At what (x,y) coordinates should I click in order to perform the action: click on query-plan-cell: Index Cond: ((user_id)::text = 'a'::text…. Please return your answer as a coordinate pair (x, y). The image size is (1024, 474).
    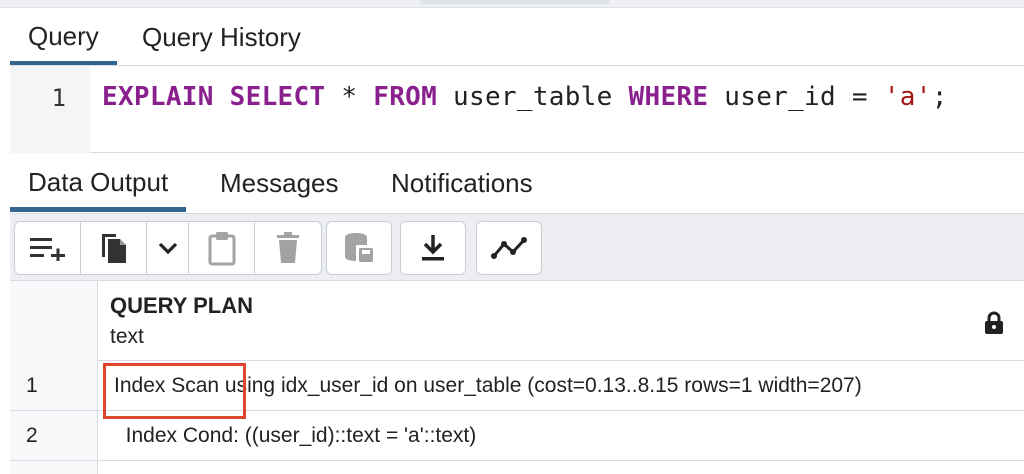
    Looking at the image, I should click on (554, 436).